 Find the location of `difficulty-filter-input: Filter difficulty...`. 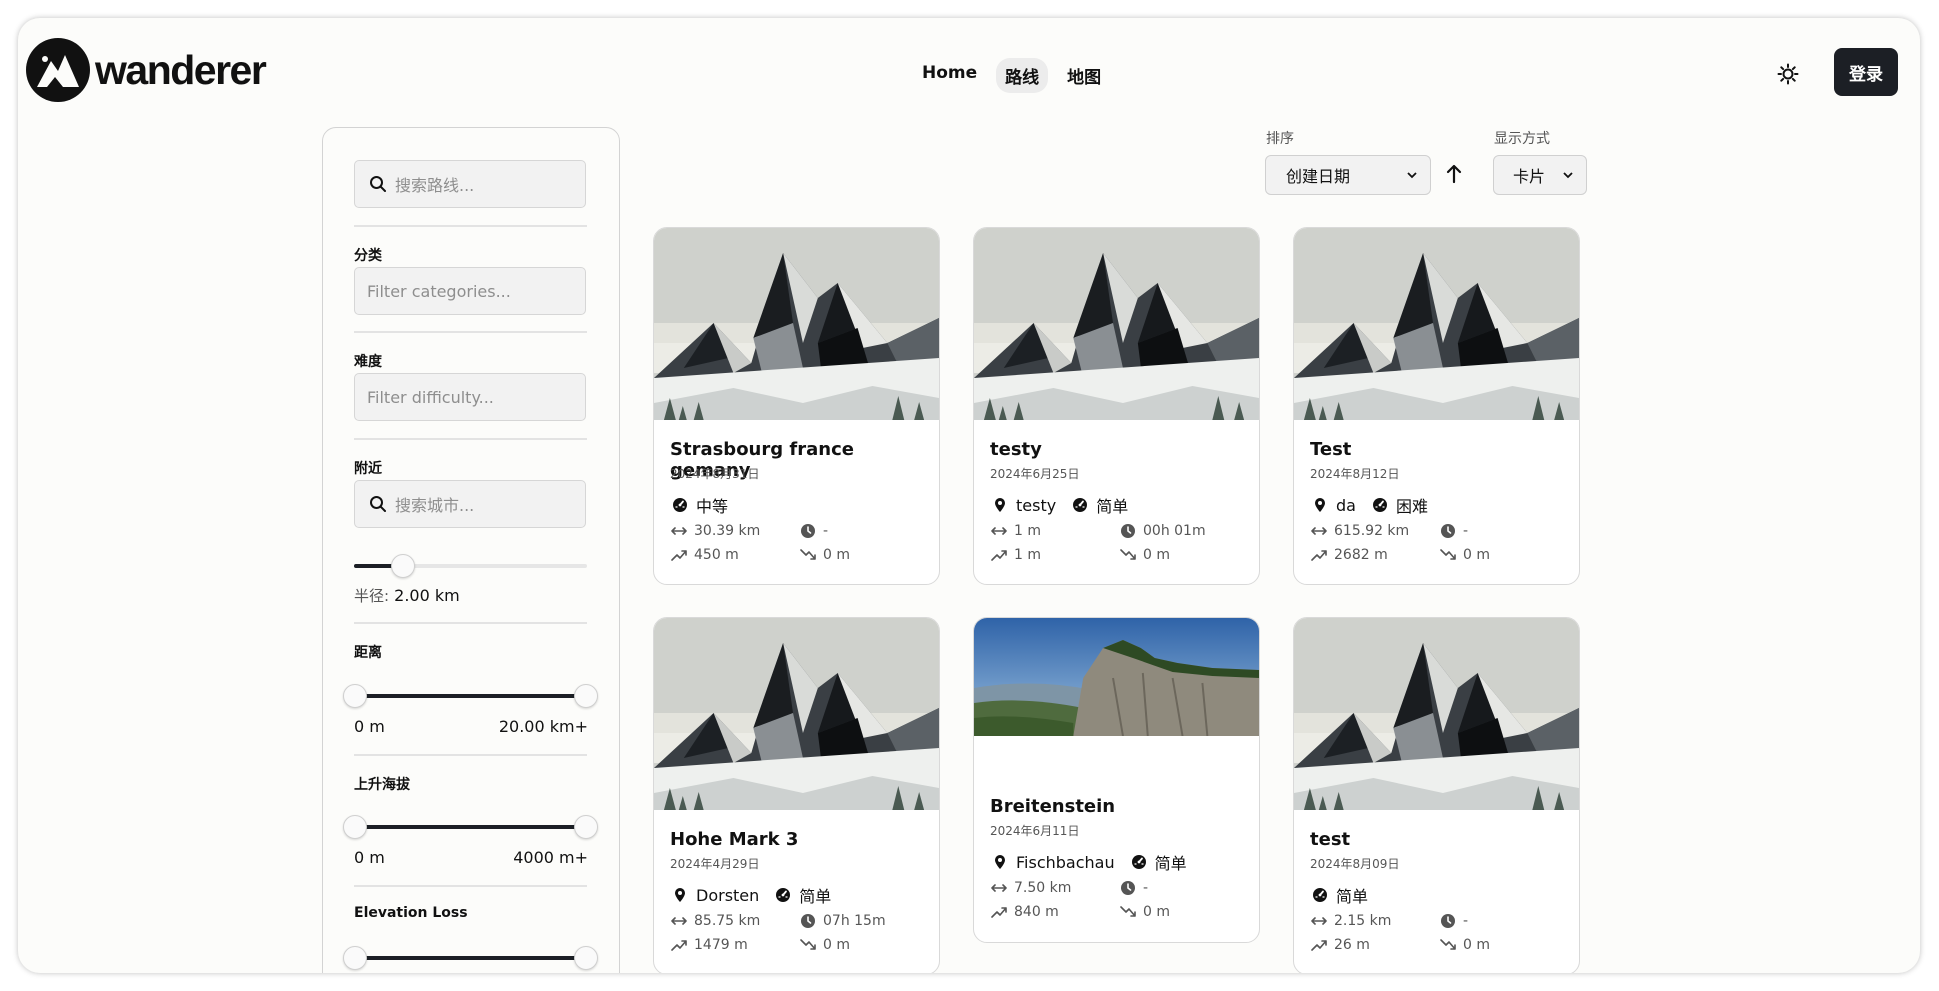

difficulty-filter-input: Filter difficulty... is located at coordinates (470, 397).